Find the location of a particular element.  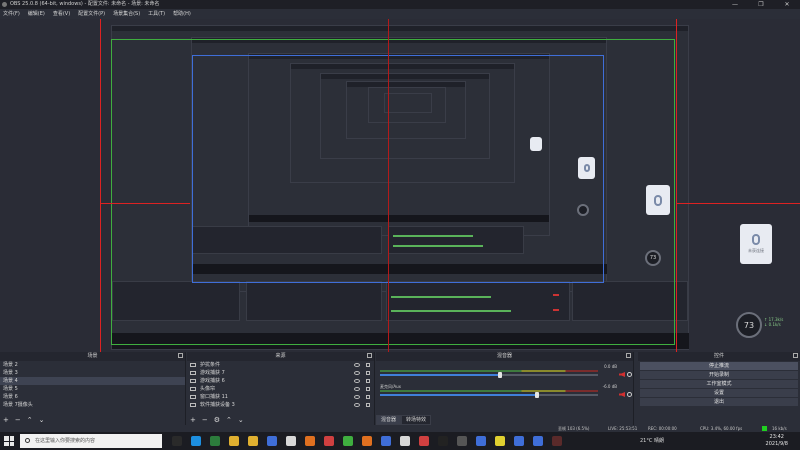

task-view-icon is located at coordinates (177, 441).